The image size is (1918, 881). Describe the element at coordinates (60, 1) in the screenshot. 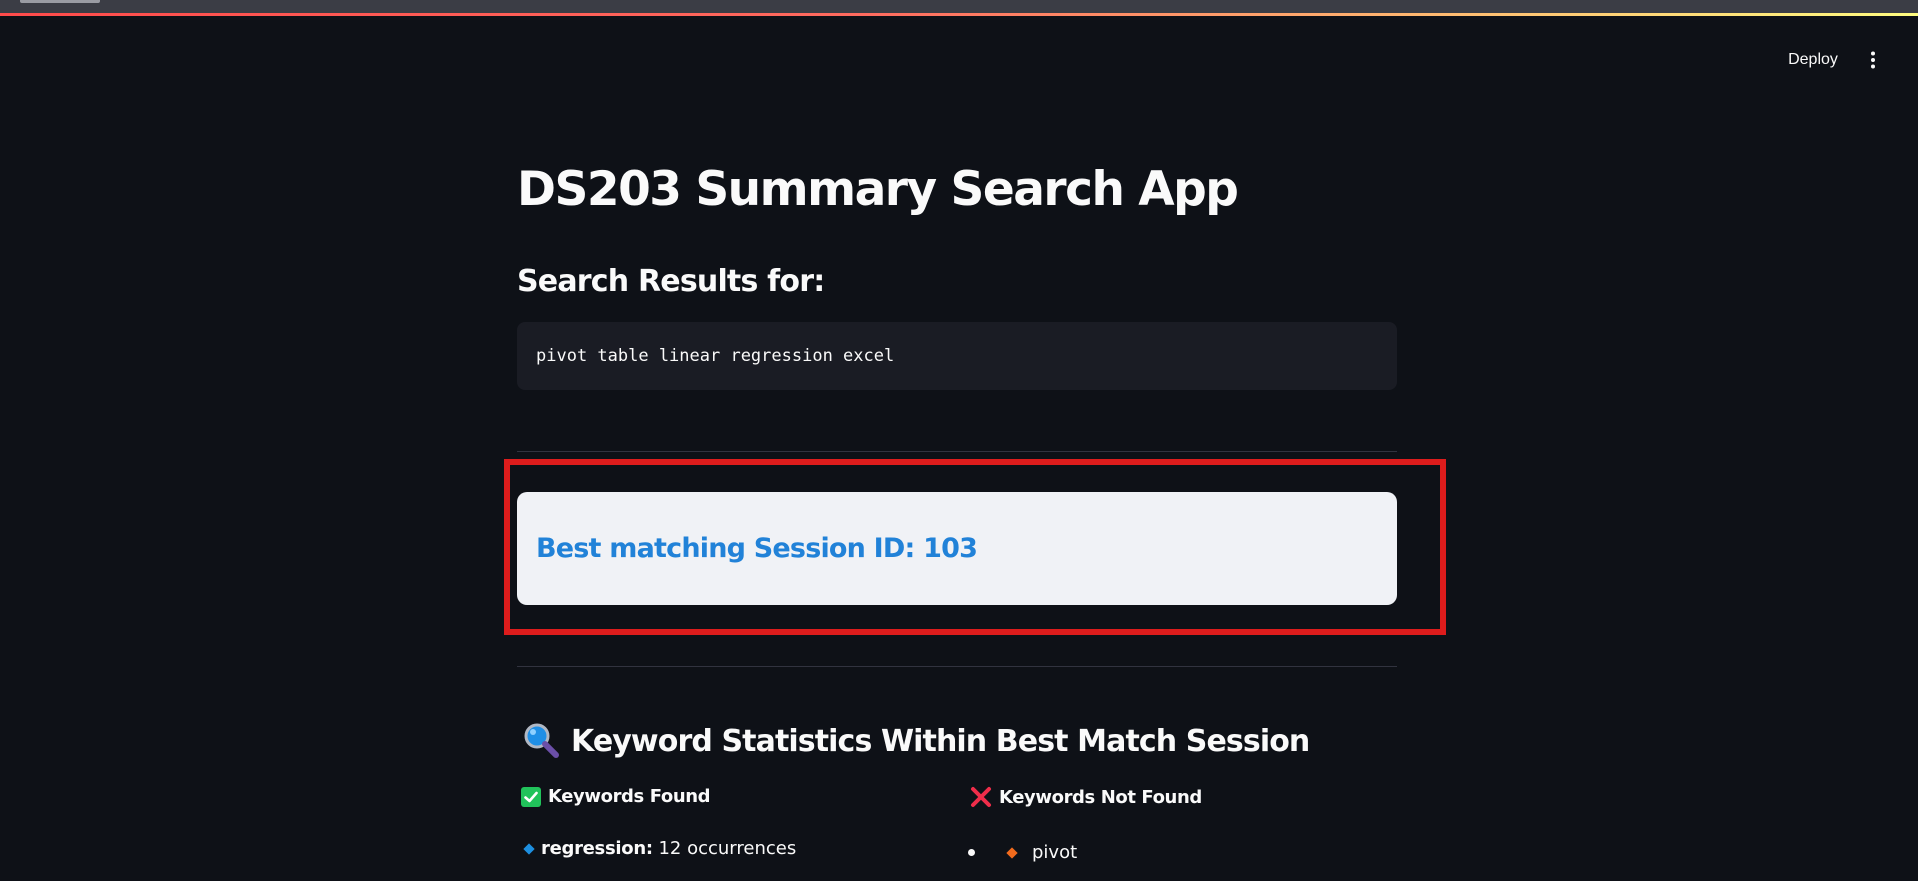

I see `browser-tab-indicator` at that location.